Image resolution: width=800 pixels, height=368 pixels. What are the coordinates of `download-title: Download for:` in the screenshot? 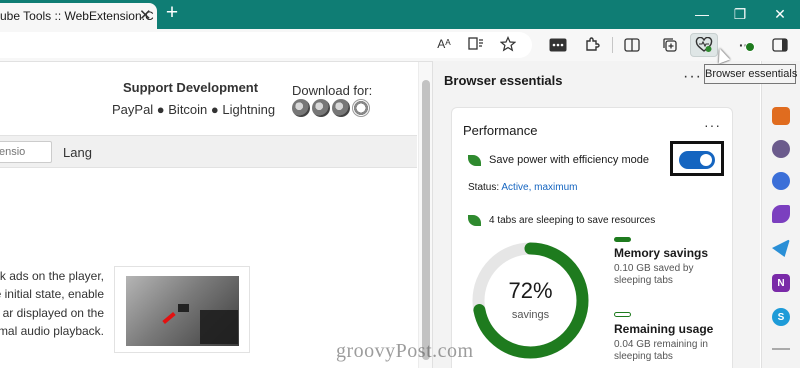 It's located at (332, 90).